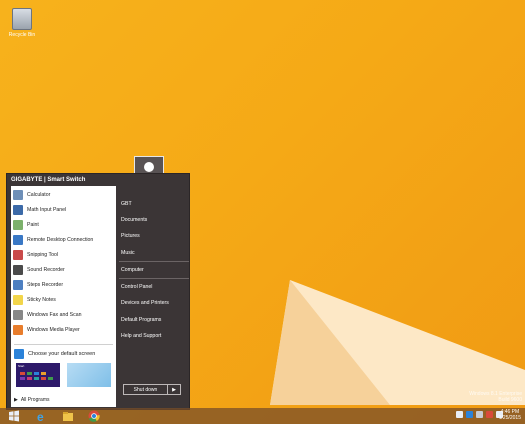 The width and height of the screenshot is (525, 424). Describe the element at coordinates (21, 366) in the screenshot. I see `start-thumb-label: Start` at that location.